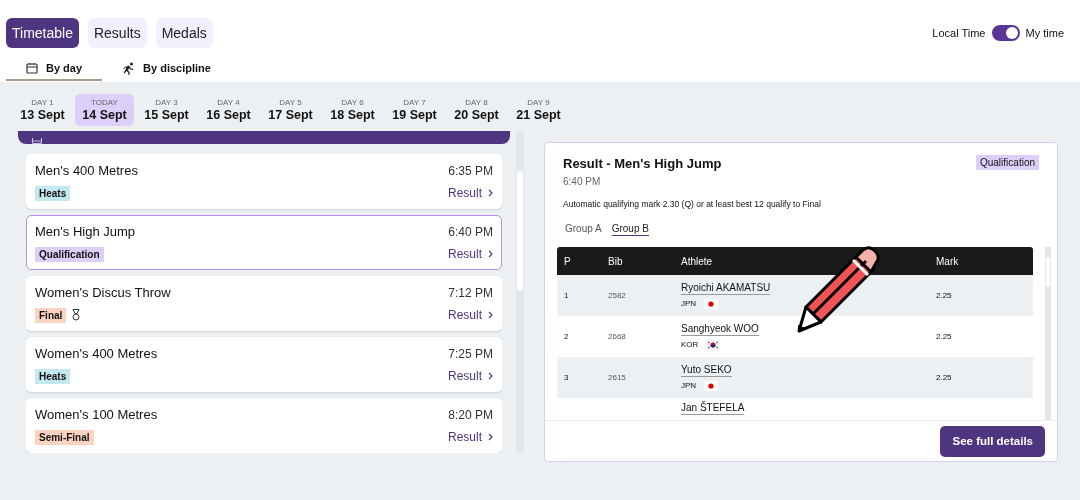 Image resolution: width=1080 pixels, height=500 pixels. I want to click on event-name: Women's 100 Metres, so click(96, 415).